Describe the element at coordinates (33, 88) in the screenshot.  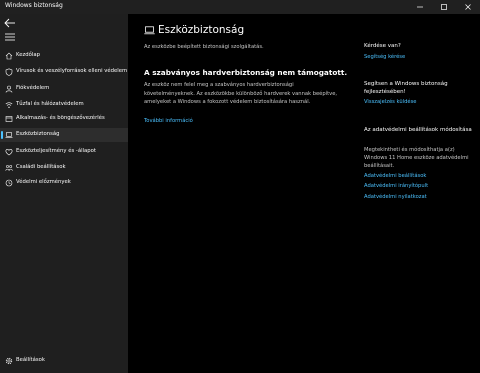
I see `sidebar-item-label: Fiókvédelem` at that location.